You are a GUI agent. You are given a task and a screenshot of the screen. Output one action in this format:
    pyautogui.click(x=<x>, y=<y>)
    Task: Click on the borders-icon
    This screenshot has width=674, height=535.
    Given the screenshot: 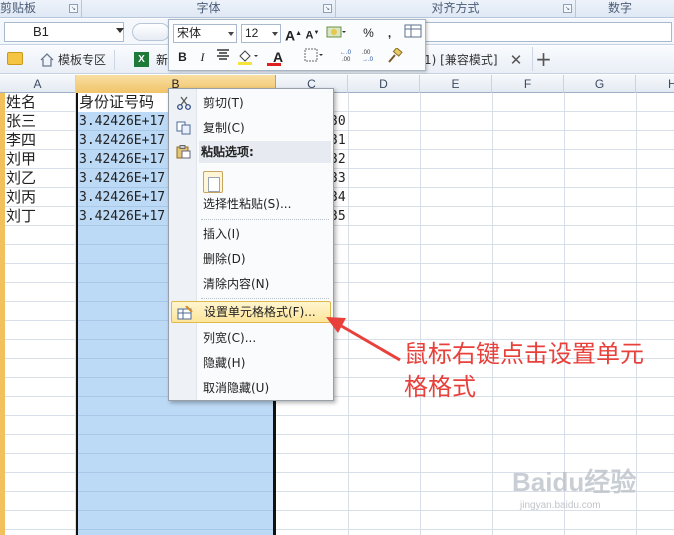 What is the action you would take?
    pyautogui.click(x=313, y=55)
    